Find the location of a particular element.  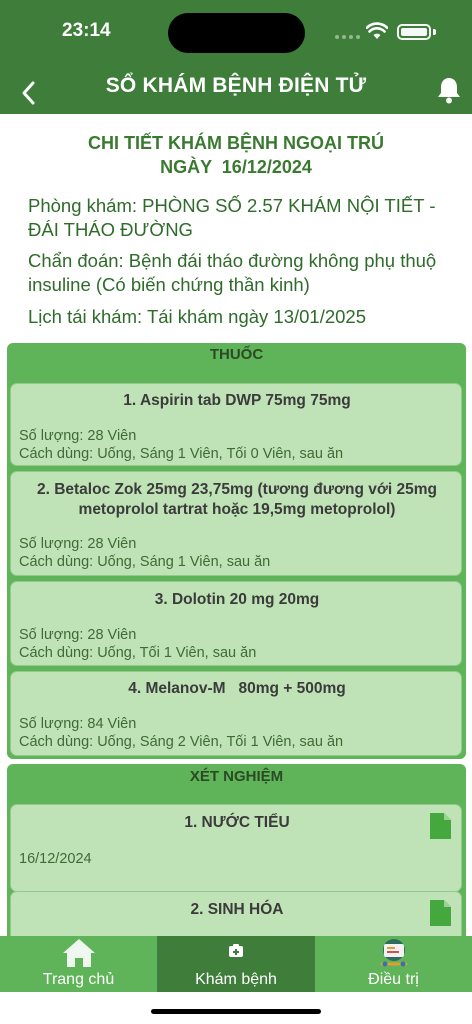

lab-test-name: 2. SINH HÓA is located at coordinates (237, 909).